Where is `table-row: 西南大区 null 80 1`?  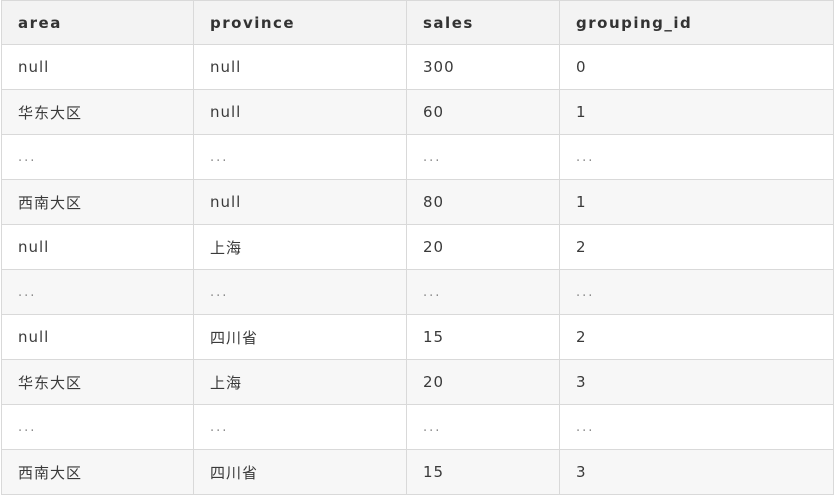
table-row: 西南大区 null 80 1 is located at coordinates (417, 202).